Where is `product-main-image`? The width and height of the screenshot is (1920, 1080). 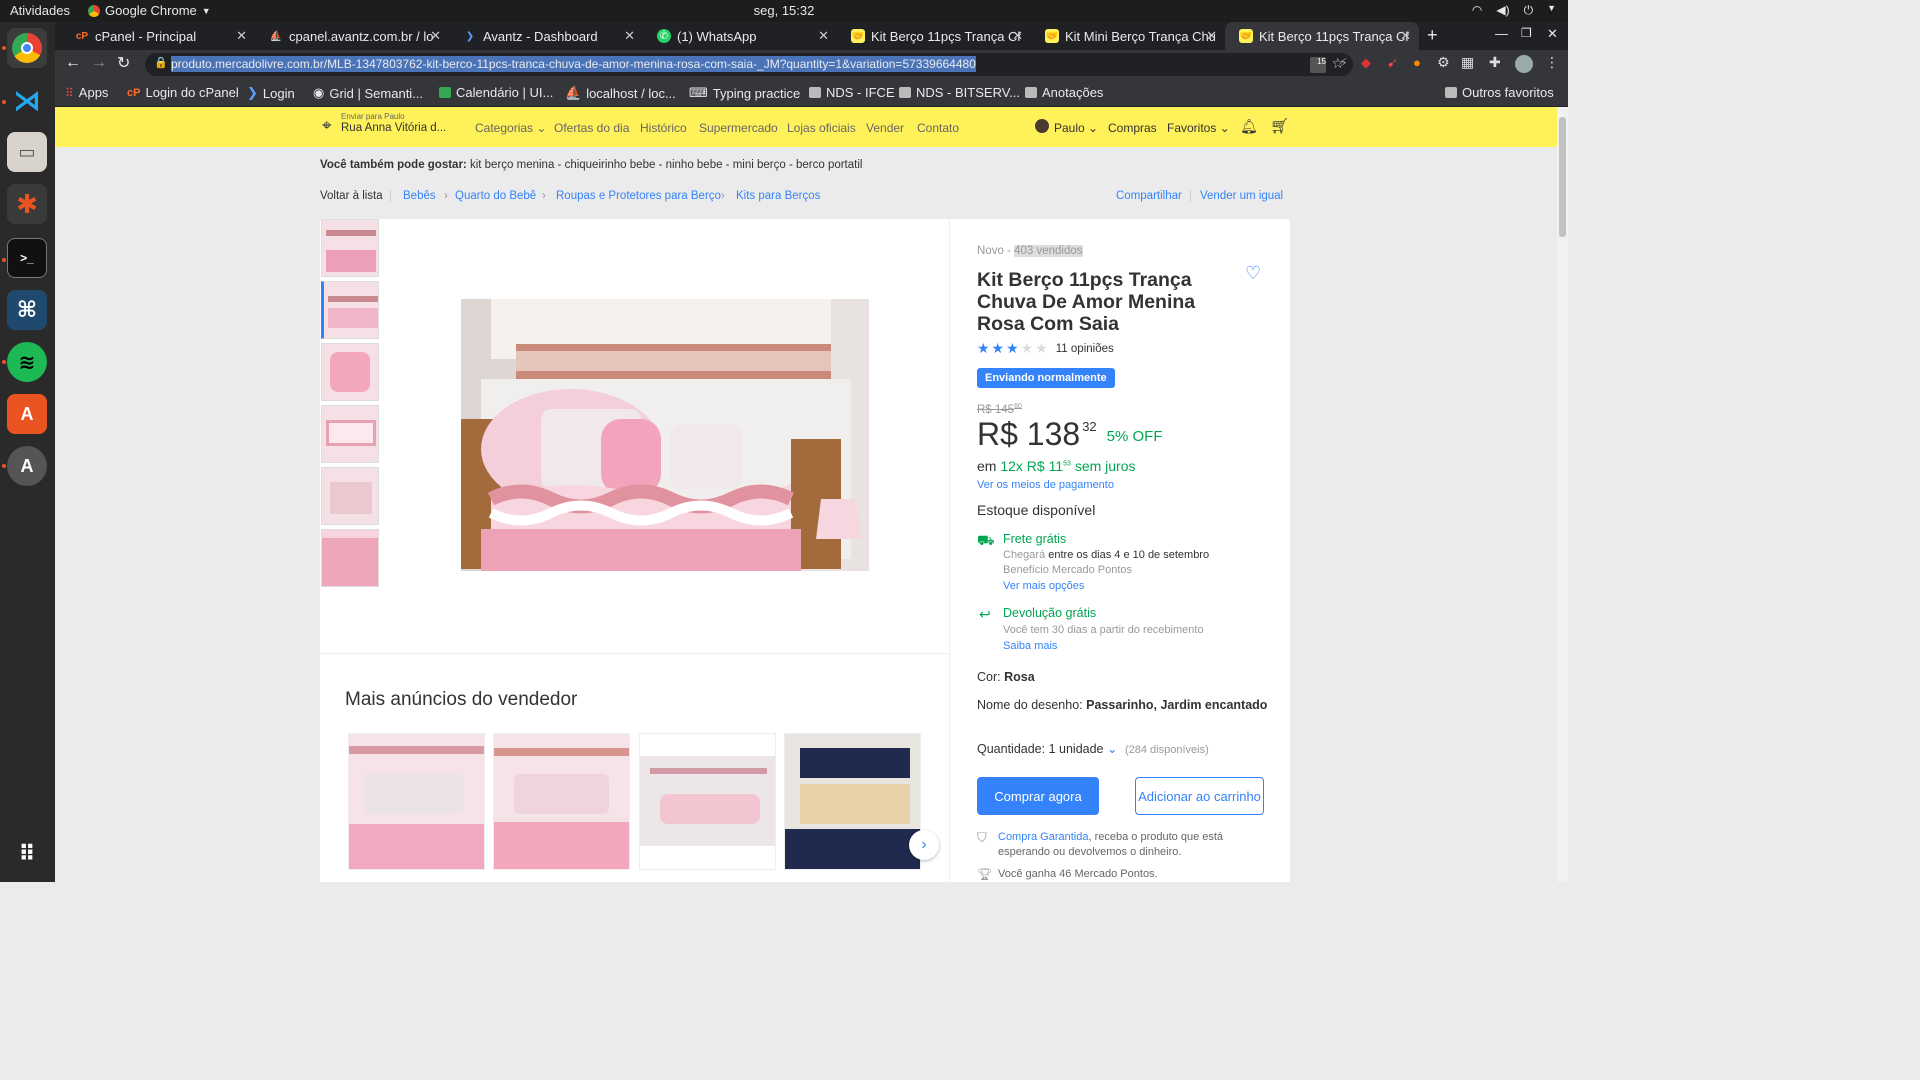 product-main-image is located at coordinates (665, 435).